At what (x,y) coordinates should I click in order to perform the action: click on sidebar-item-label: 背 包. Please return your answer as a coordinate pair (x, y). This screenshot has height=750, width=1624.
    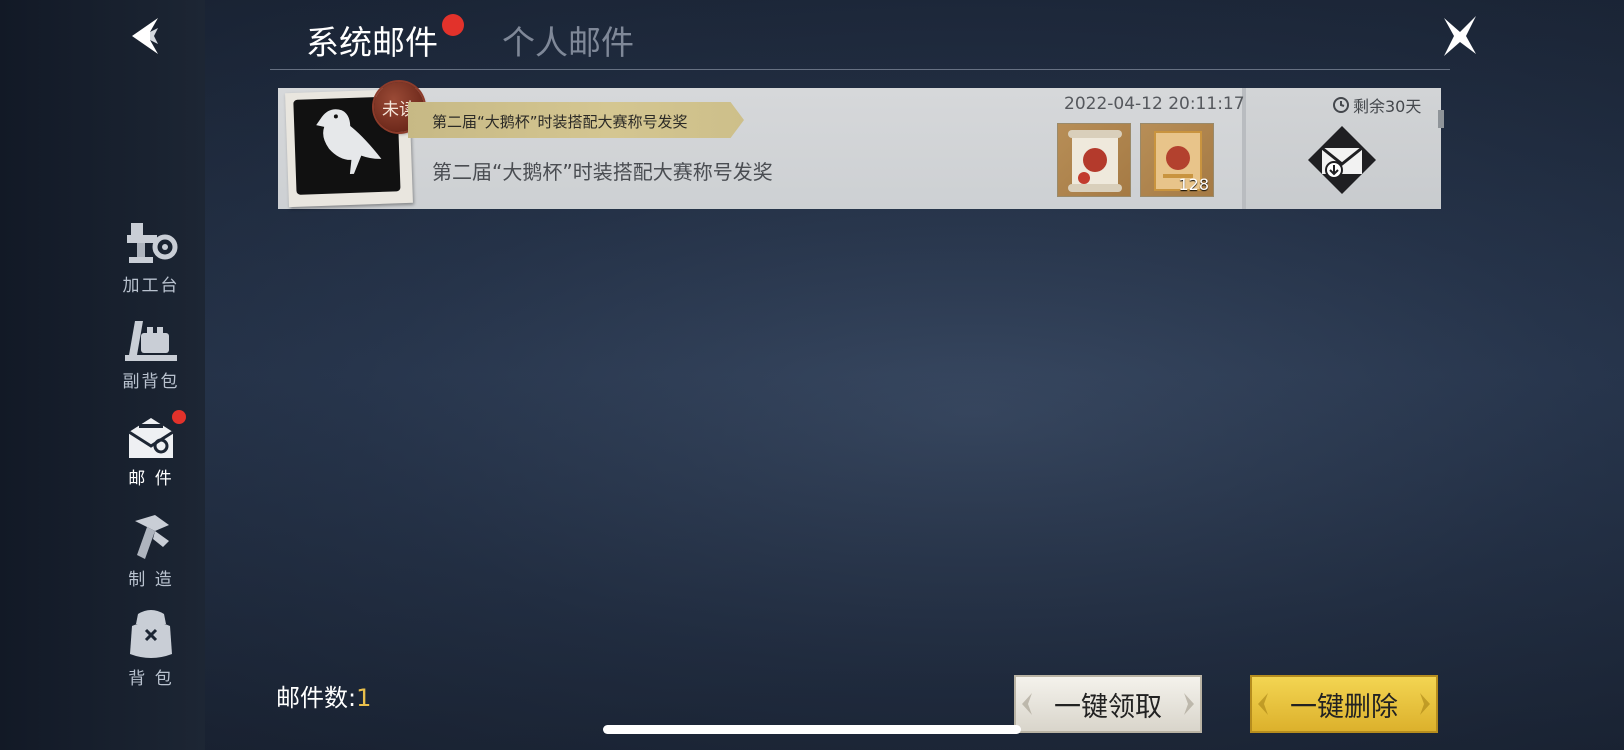
    Looking at the image, I should click on (151, 679).